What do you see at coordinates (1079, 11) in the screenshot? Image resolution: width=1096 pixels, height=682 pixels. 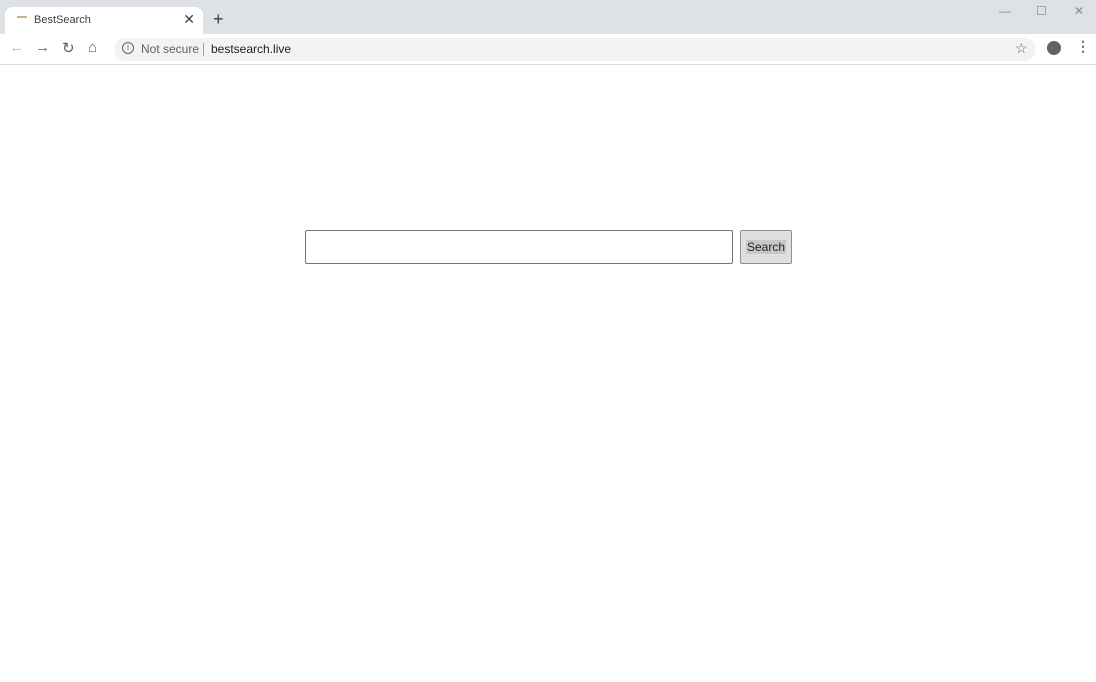 I see `window-close-icon: ✕` at bounding box center [1079, 11].